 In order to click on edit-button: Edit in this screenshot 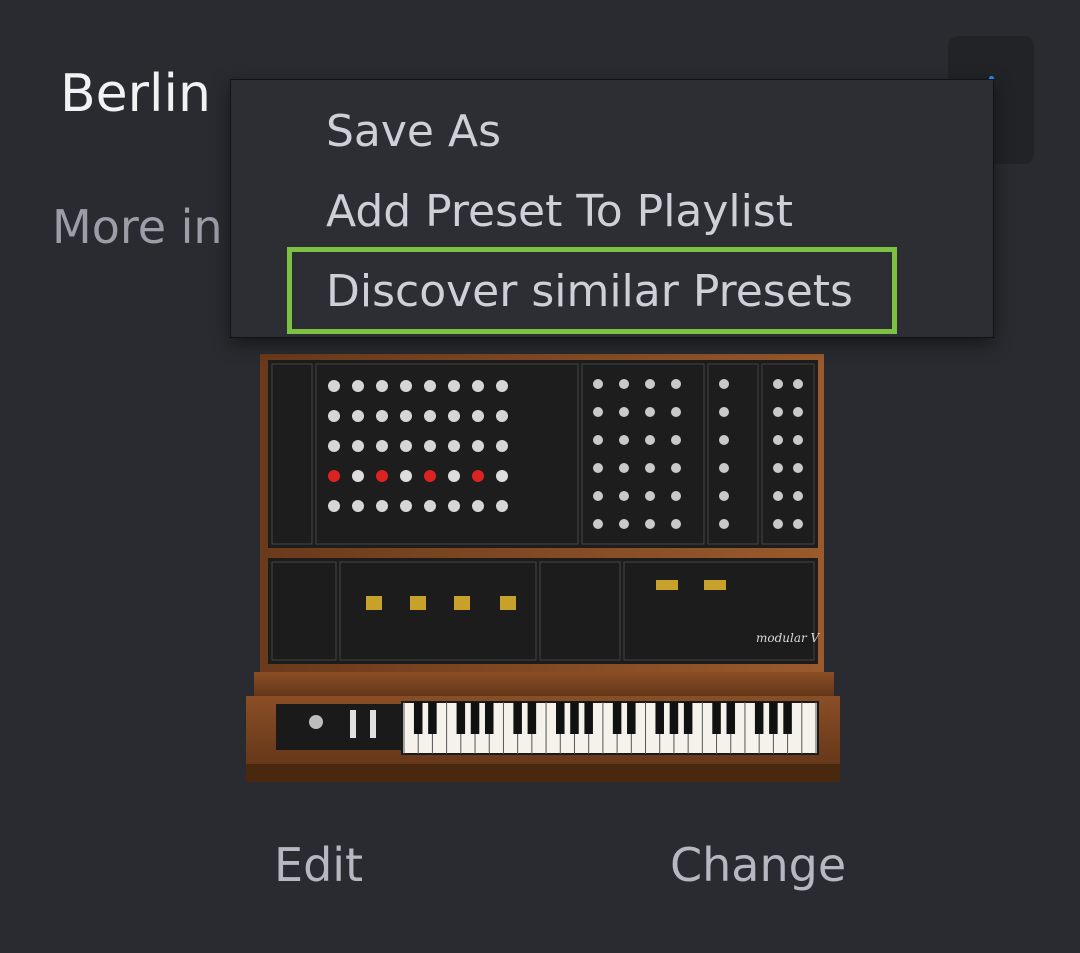, I will do `click(318, 865)`.